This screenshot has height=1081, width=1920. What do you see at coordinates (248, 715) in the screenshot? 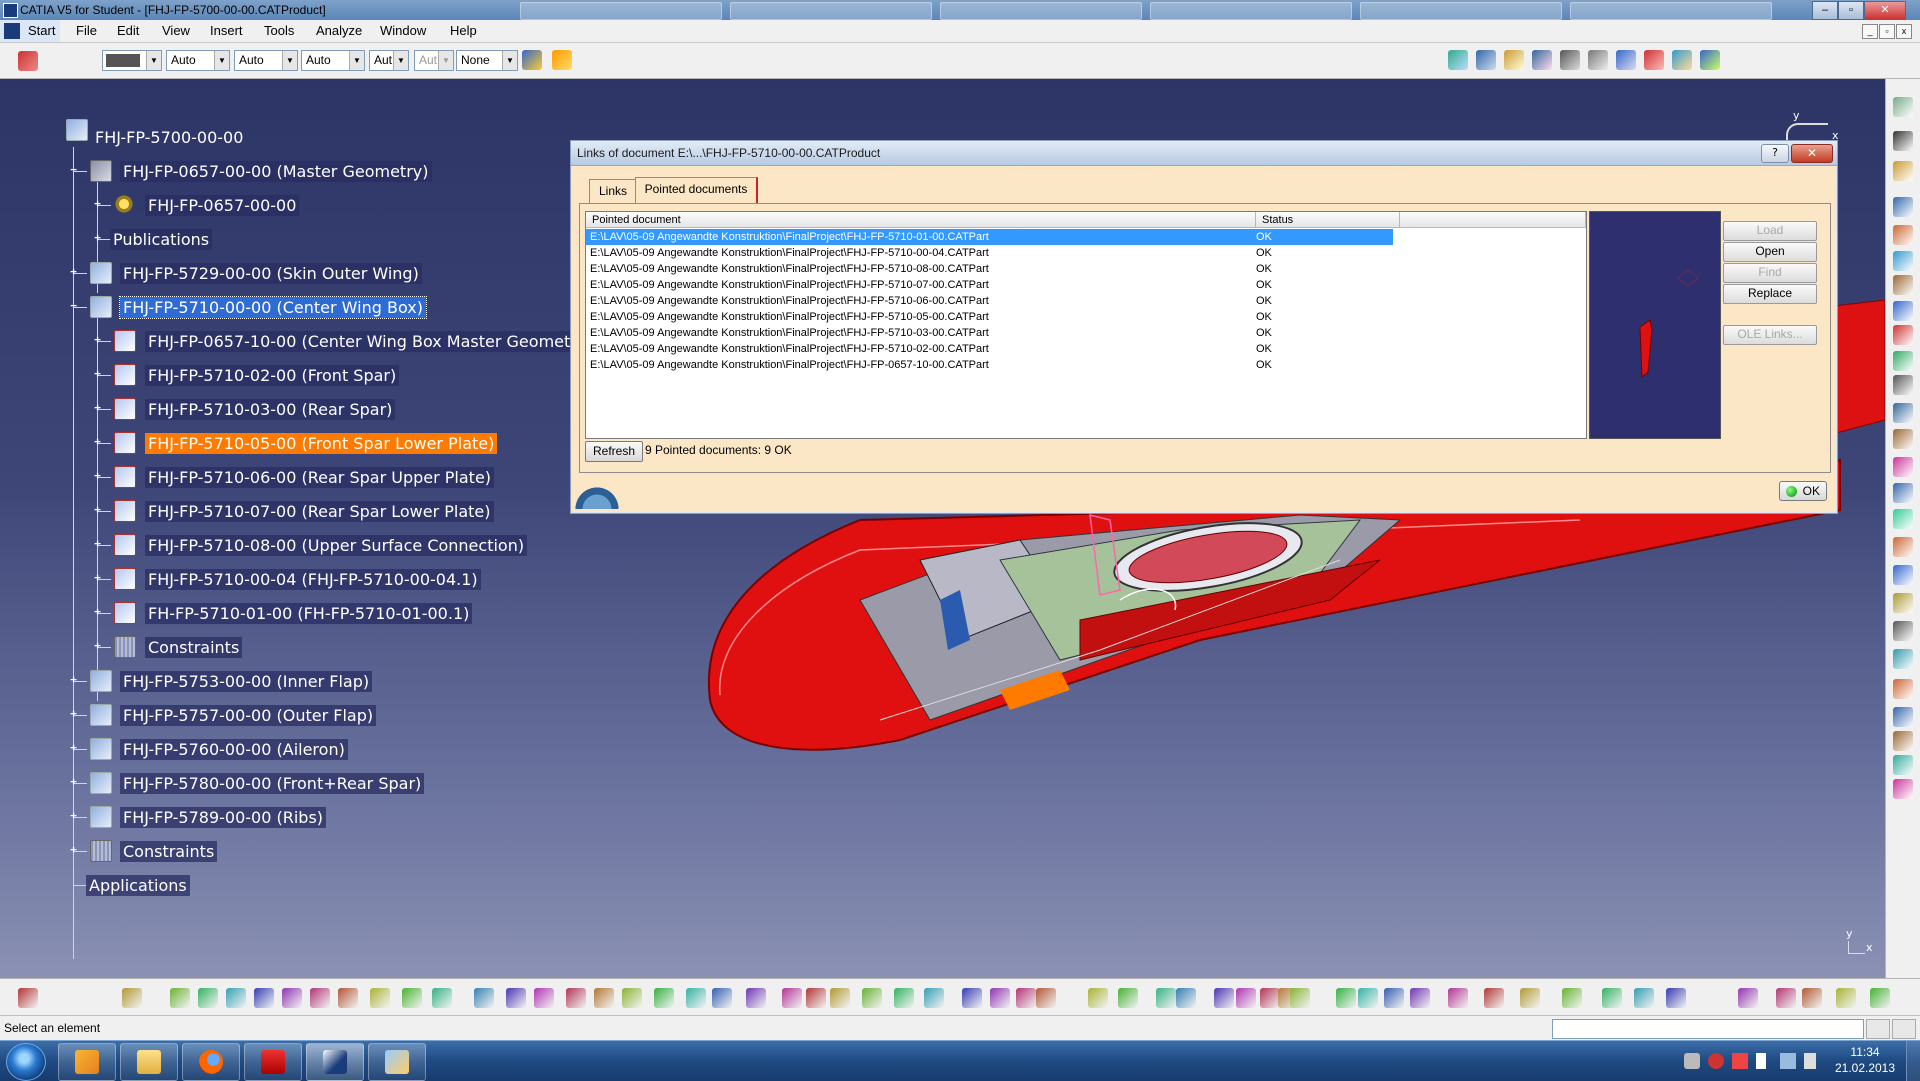
I see `tree-node-label: FHJ-FP-5757-00-00 (Outer Flap)` at bounding box center [248, 715].